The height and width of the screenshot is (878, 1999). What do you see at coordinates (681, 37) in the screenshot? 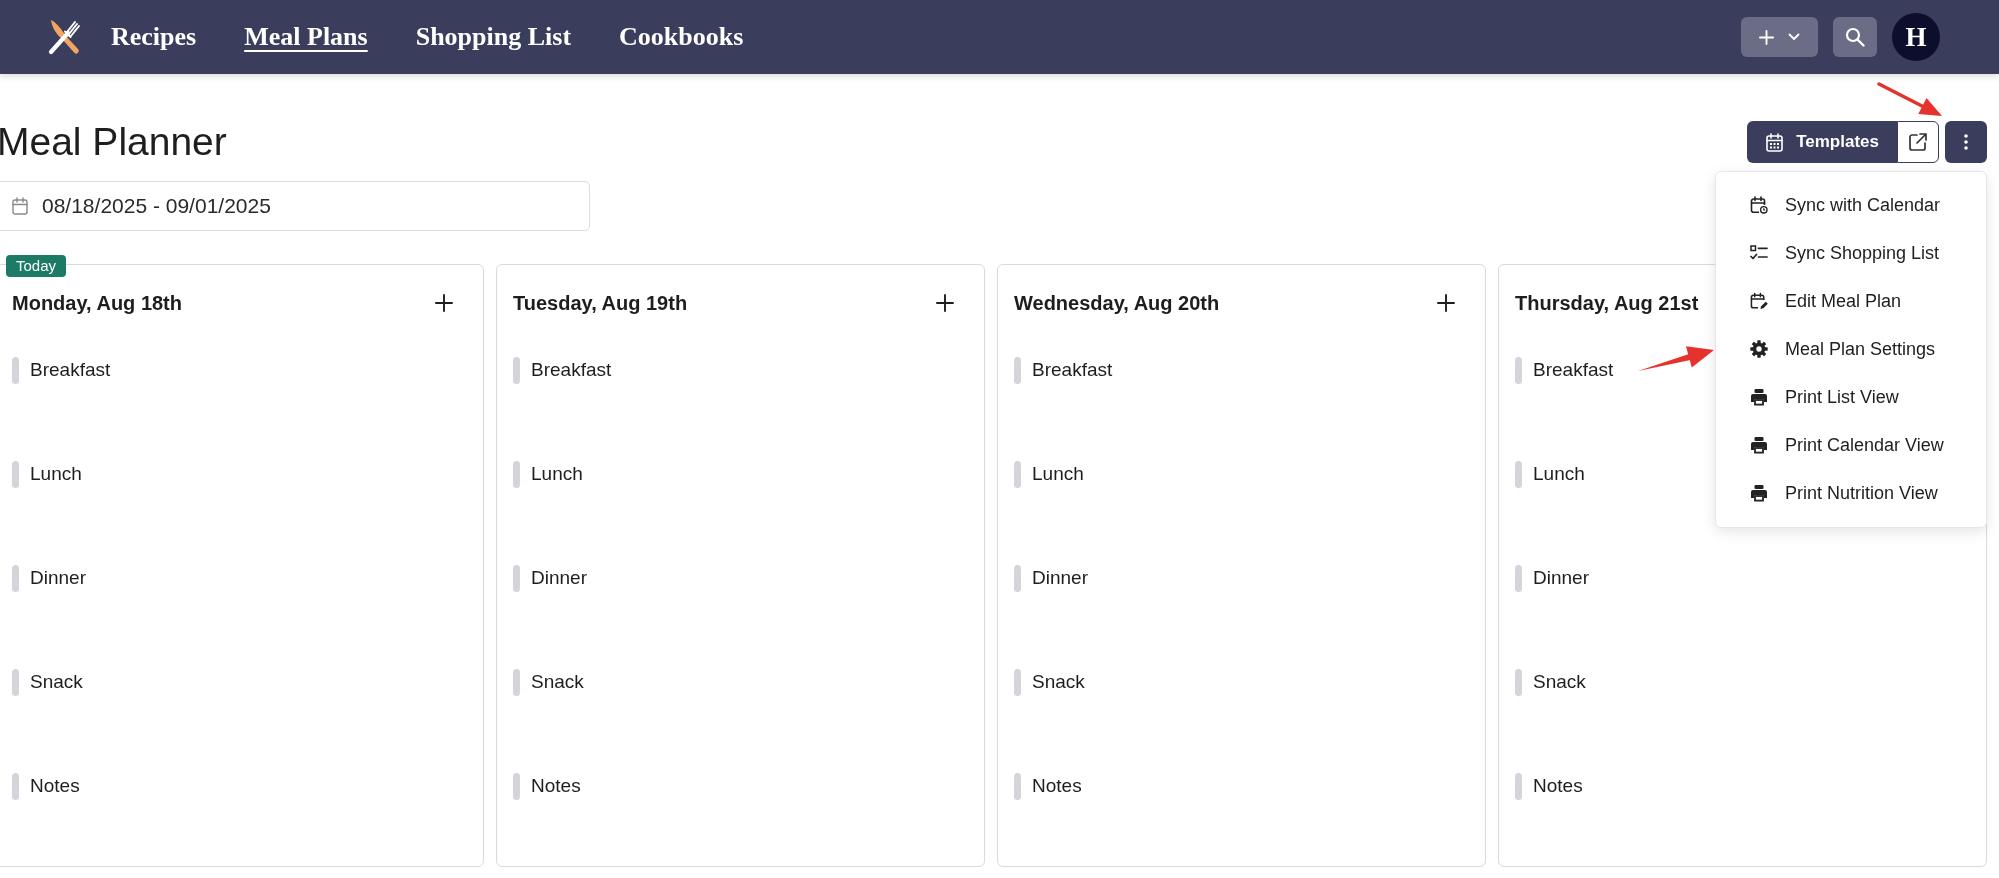
I see `nav-link: Cookbooks` at bounding box center [681, 37].